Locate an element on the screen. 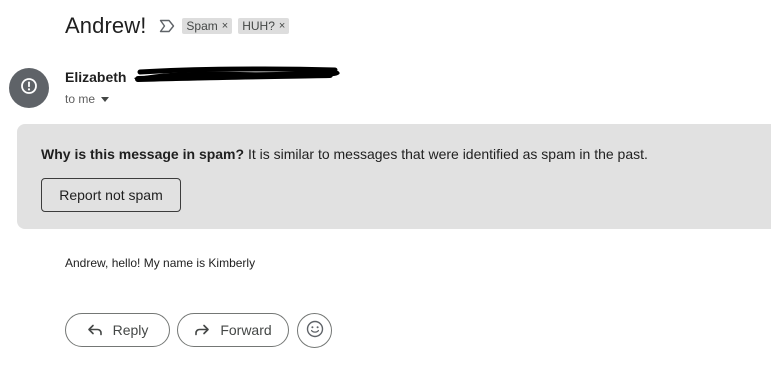 Image resolution: width=771 pixels, height=376 pixels. sender-avatar is located at coordinates (29, 88).